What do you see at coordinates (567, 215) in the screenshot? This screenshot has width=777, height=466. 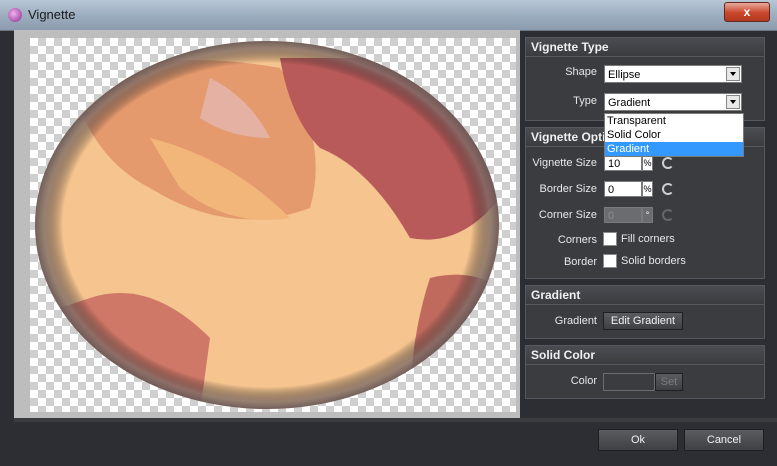 I see `corner-size-label: Corner Size` at bounding box center [567, 215].